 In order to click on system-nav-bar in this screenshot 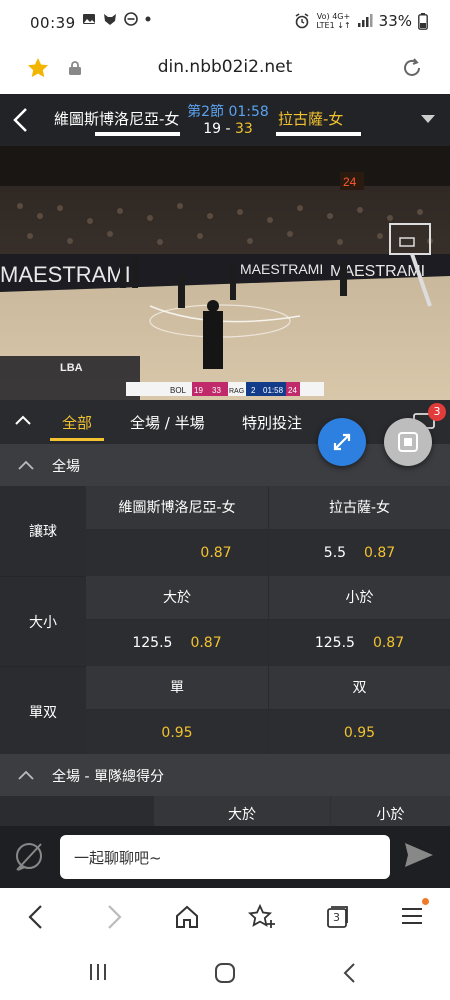, I will do `click(225, 973)`.